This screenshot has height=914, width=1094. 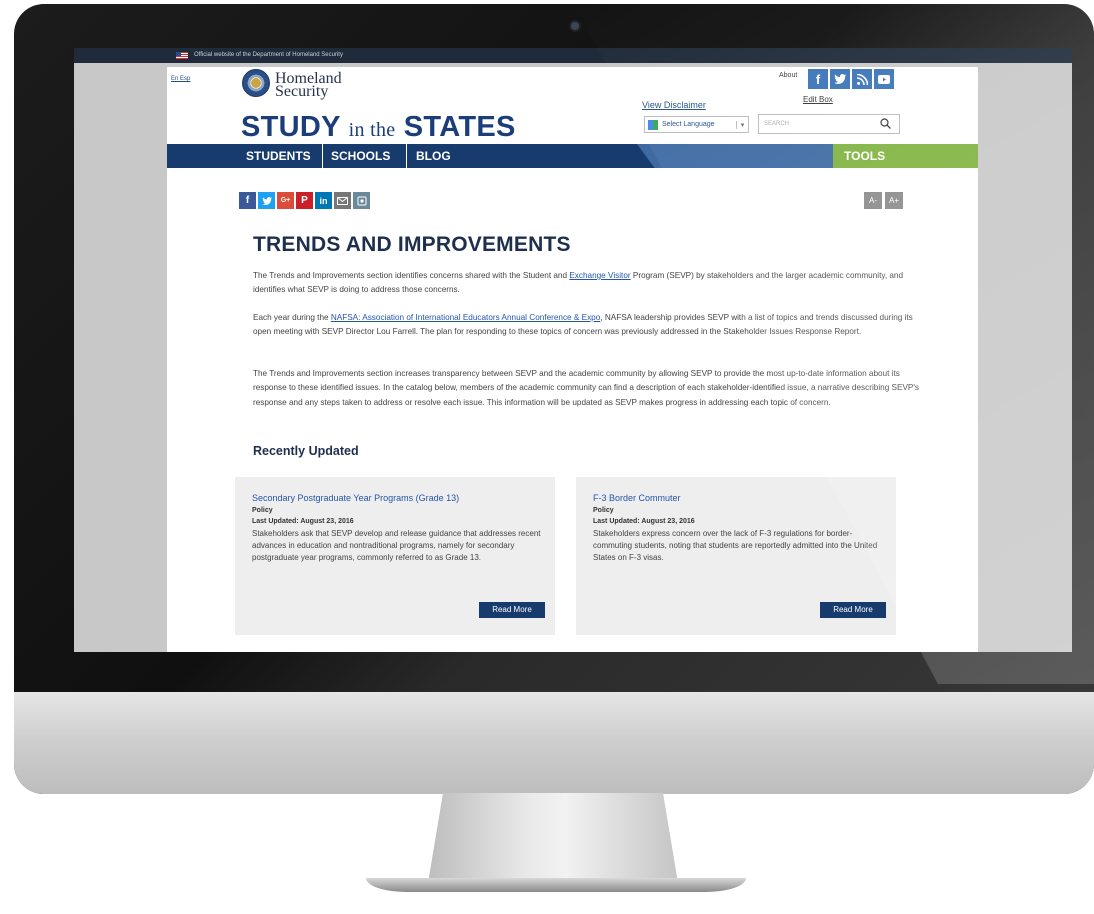 What do you see at coordinates (818, 79) in the screenshot?
I see `facebook-icon: f` at bounding box center [818, 79].